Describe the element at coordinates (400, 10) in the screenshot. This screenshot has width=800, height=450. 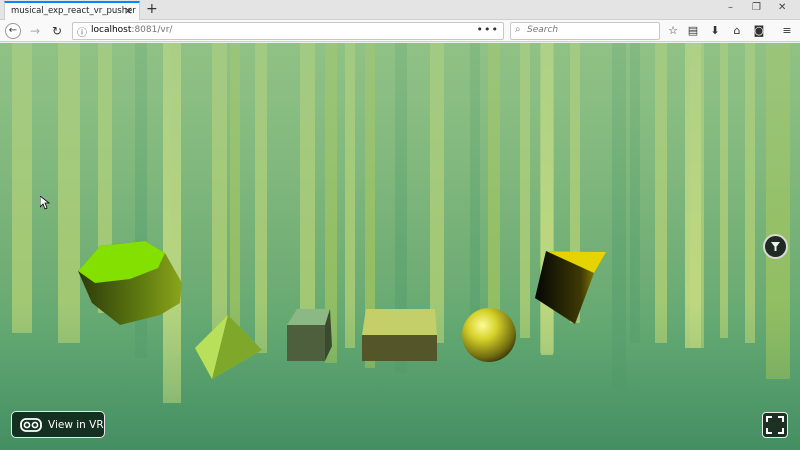
I see `tab-bar: musical_exp_react_vr_pusher × + – ❐ ✕` at that location.